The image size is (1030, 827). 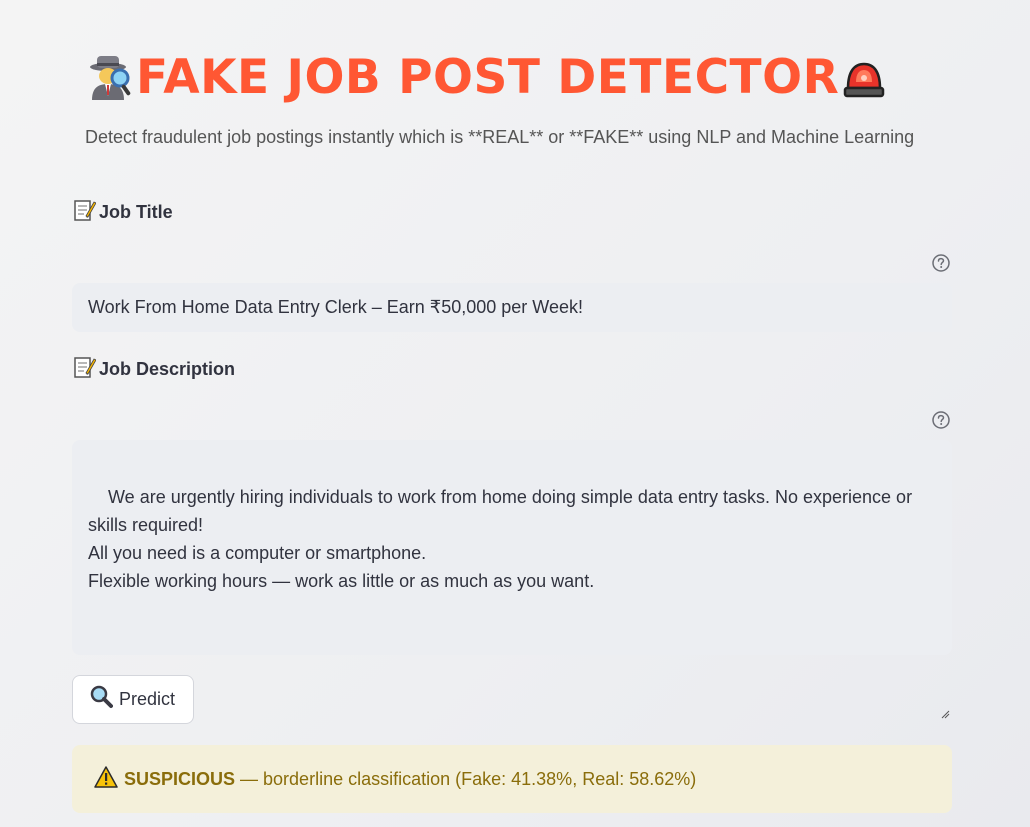 What do you see at coordinates (147, 699) in the screenshot?
I see `predict-button-label: Predict` at bounding box center [147, 699].